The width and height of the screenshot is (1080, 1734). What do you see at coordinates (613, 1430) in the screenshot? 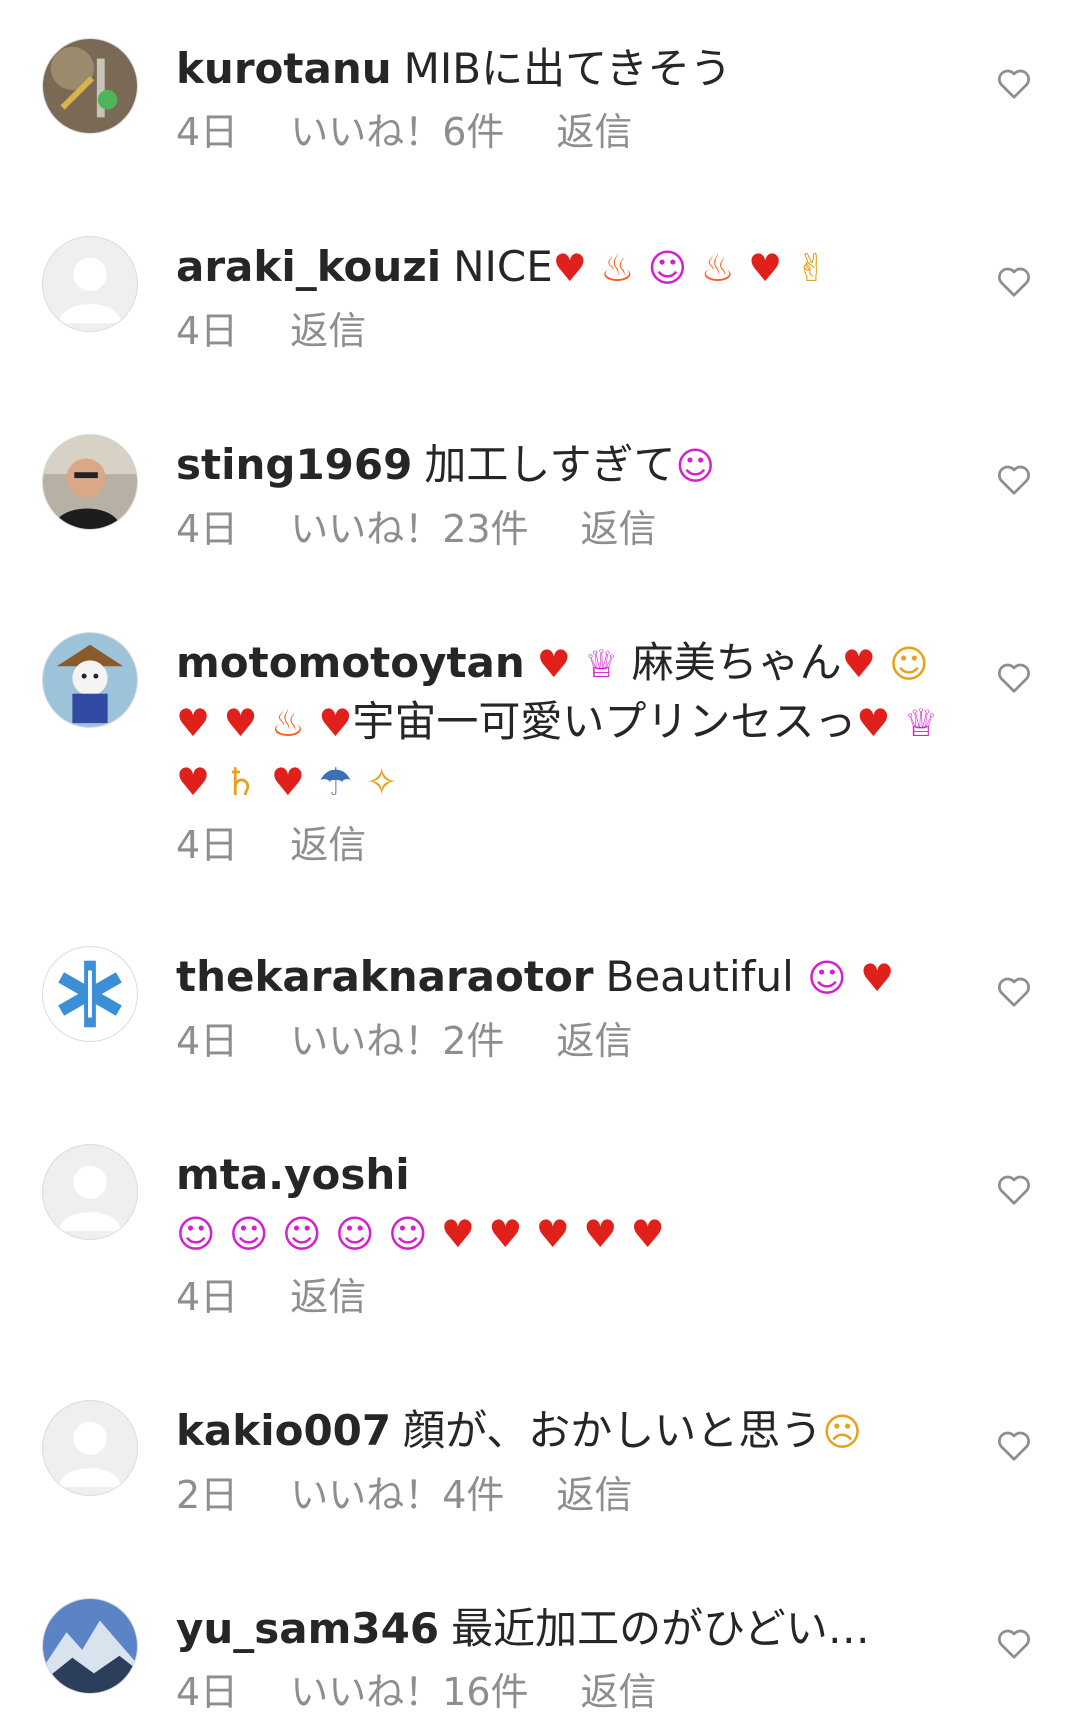
I see `comment-body: 顔が、おかしいと思う` at bounding box center [613, 1430].